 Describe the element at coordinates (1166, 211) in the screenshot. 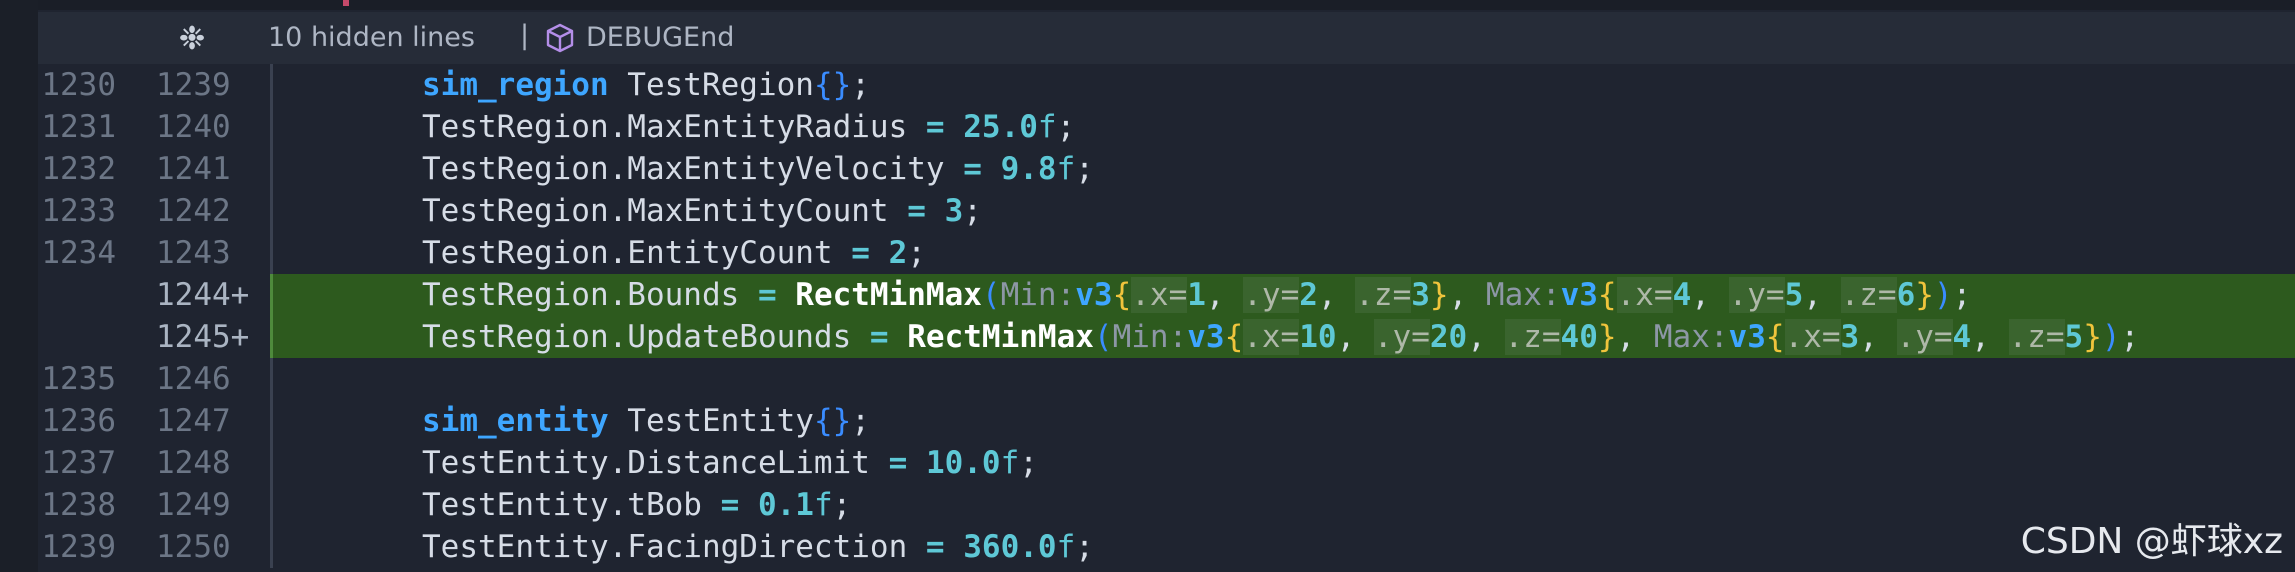

I see `code-line: 1233 1242 TestRegion.MaxEntityCount = 3;` at that location.